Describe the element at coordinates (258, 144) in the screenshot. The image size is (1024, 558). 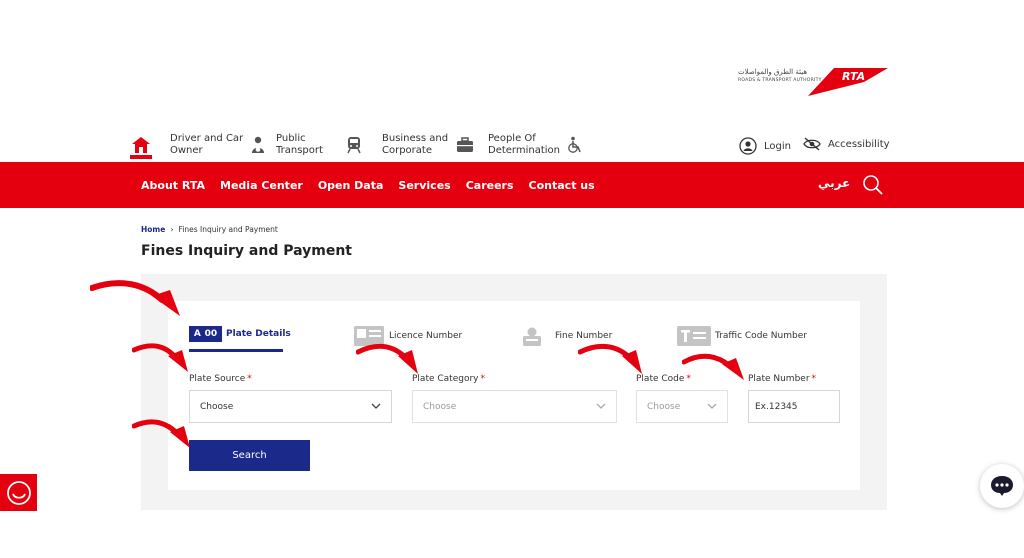
I see `driver-icon` at that location.